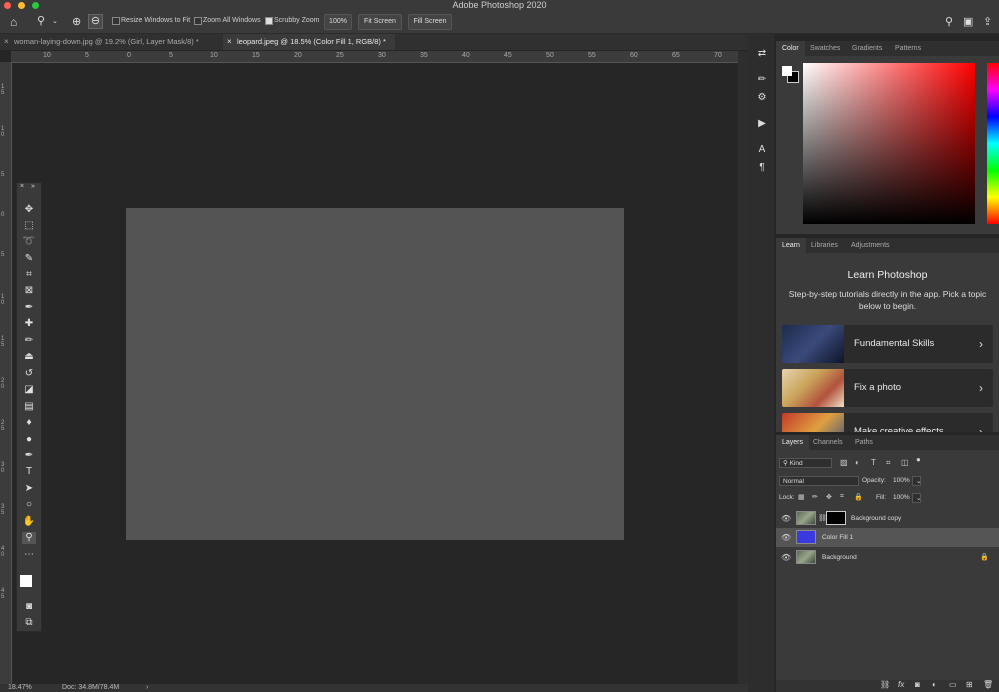 This screenshot has width=999, height=692. Describe the element at coordinates (901, 481) in the screenshot. I see `opacity-field: 100%` at that location.